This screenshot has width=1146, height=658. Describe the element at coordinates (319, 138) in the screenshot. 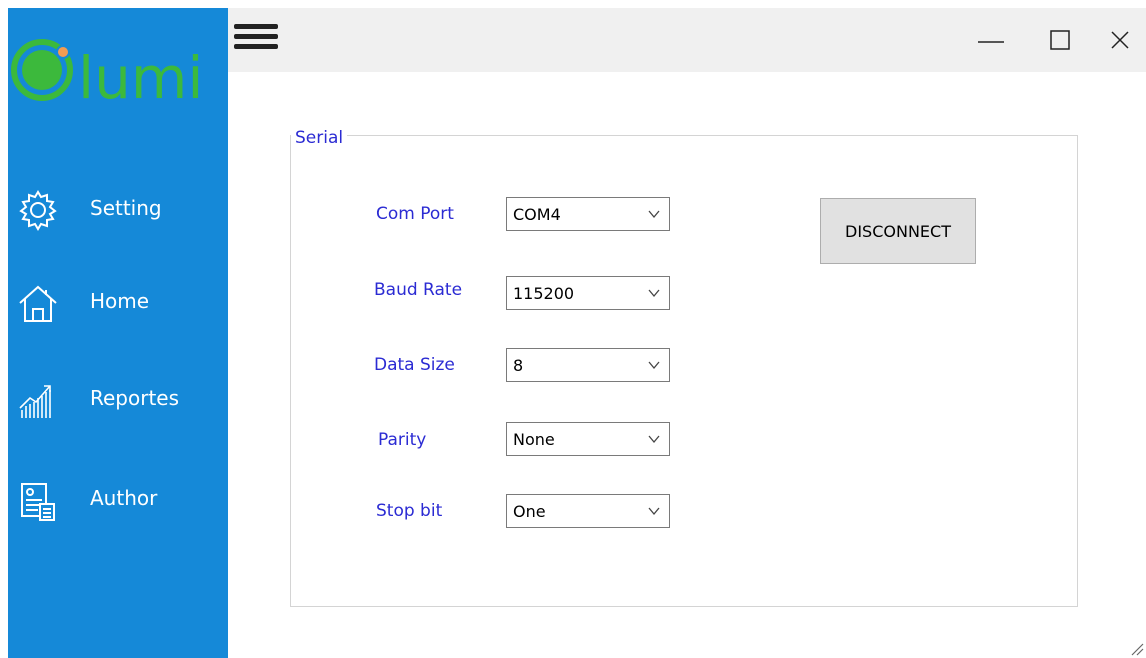

I see `serial-legend: Serial` at that location.